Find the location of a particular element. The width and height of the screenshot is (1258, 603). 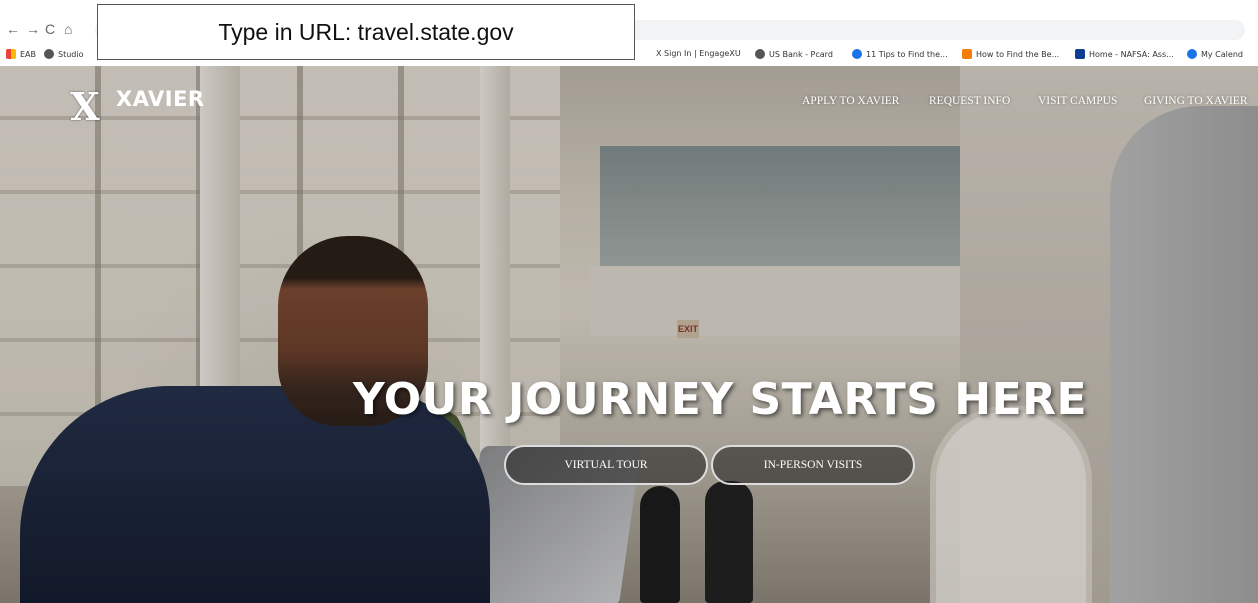

bookmark-label: X Sign In | EngageXU is located at coordinates (698, 53).